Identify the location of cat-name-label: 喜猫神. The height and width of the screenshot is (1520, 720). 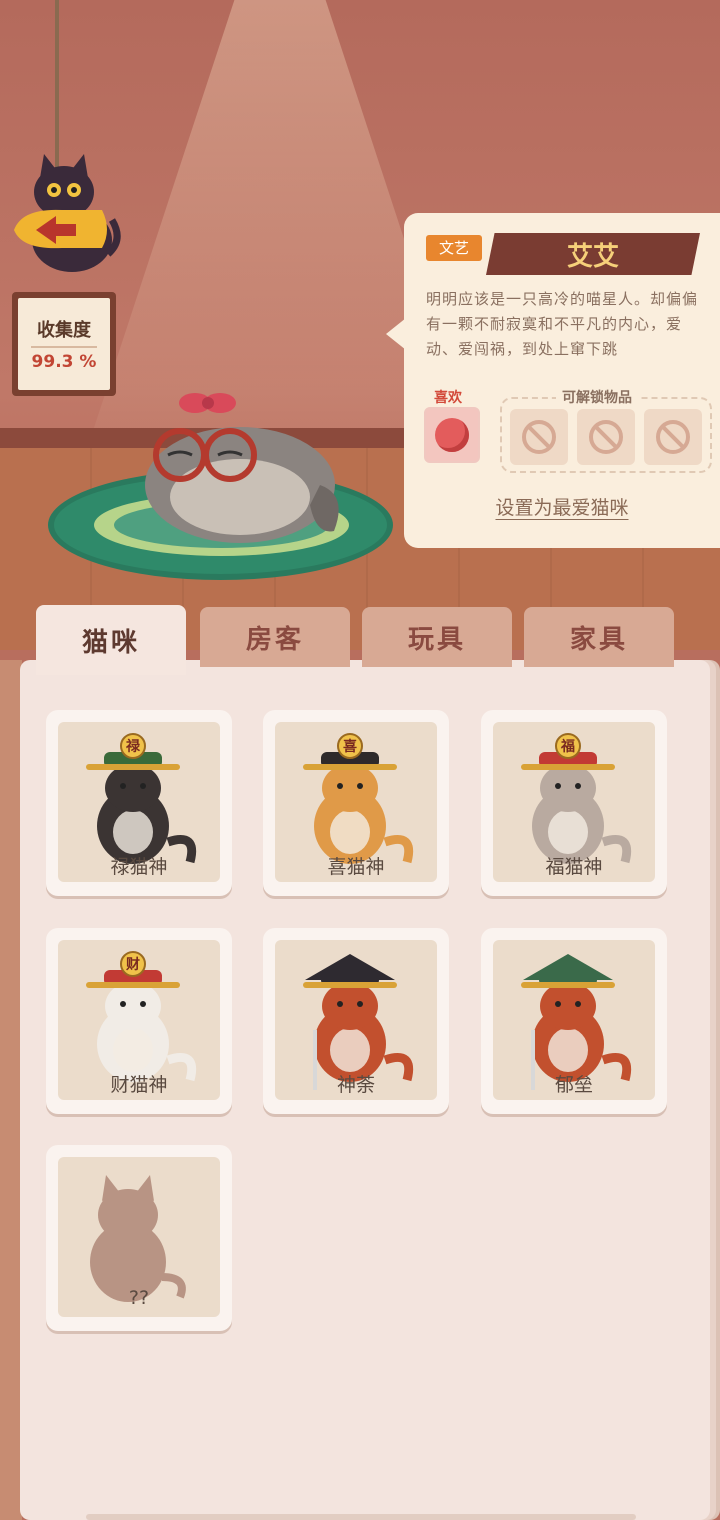
(356, 867).